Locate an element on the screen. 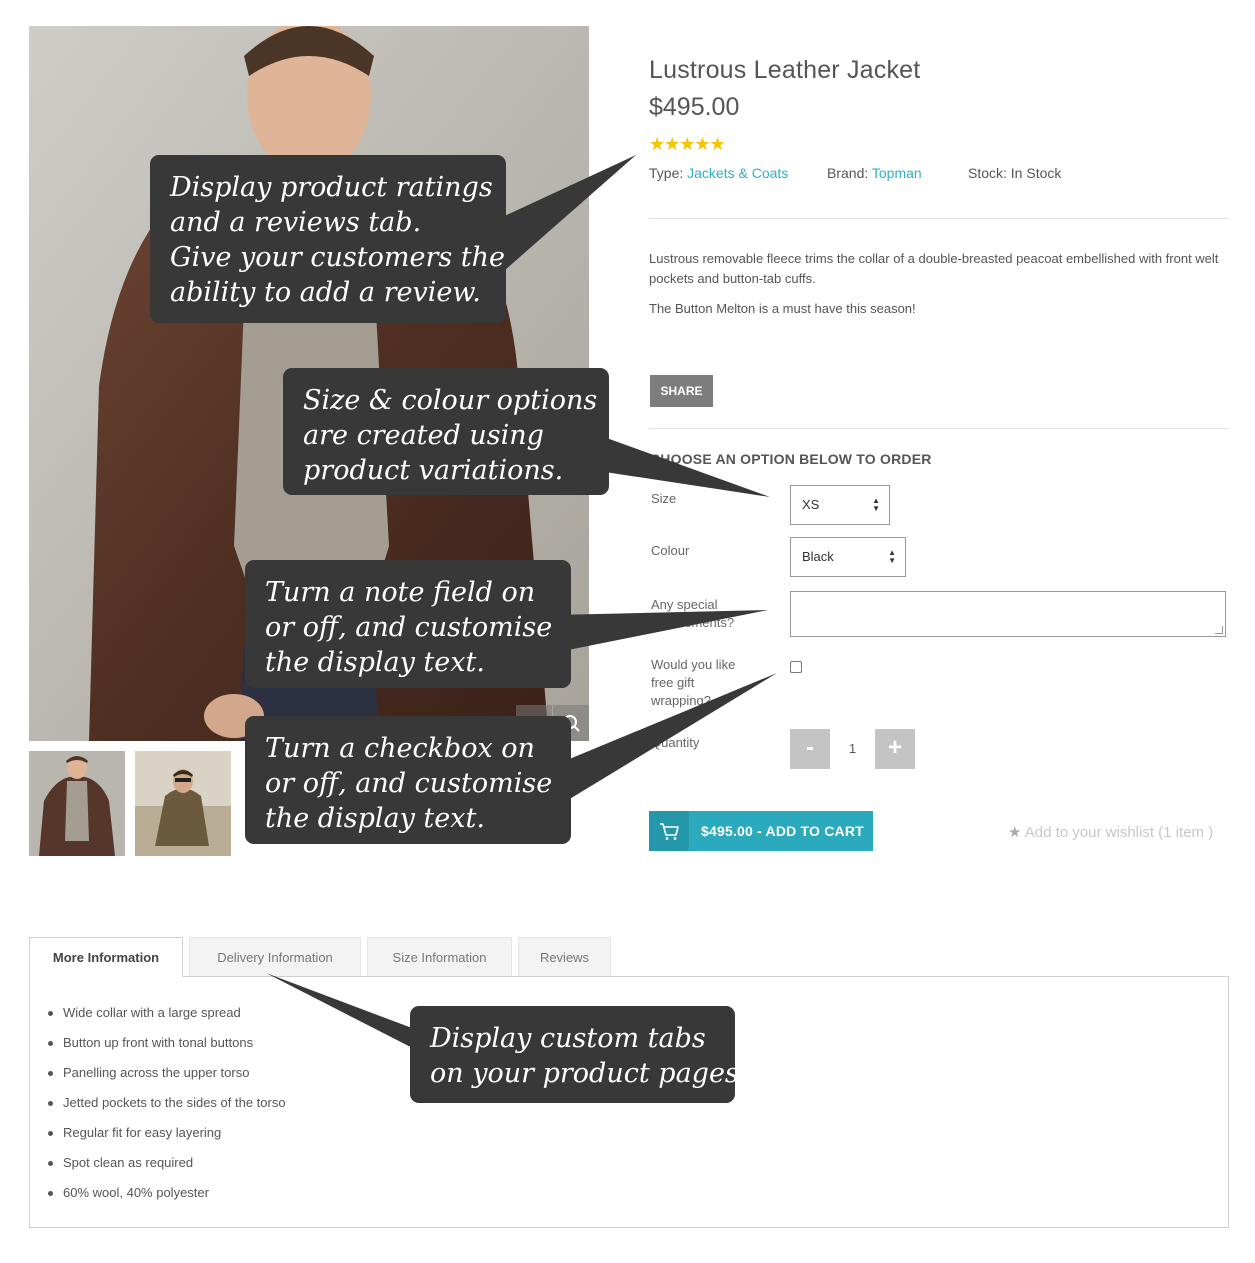  tab-more-information: More Information is located at coordinates (106, 957).